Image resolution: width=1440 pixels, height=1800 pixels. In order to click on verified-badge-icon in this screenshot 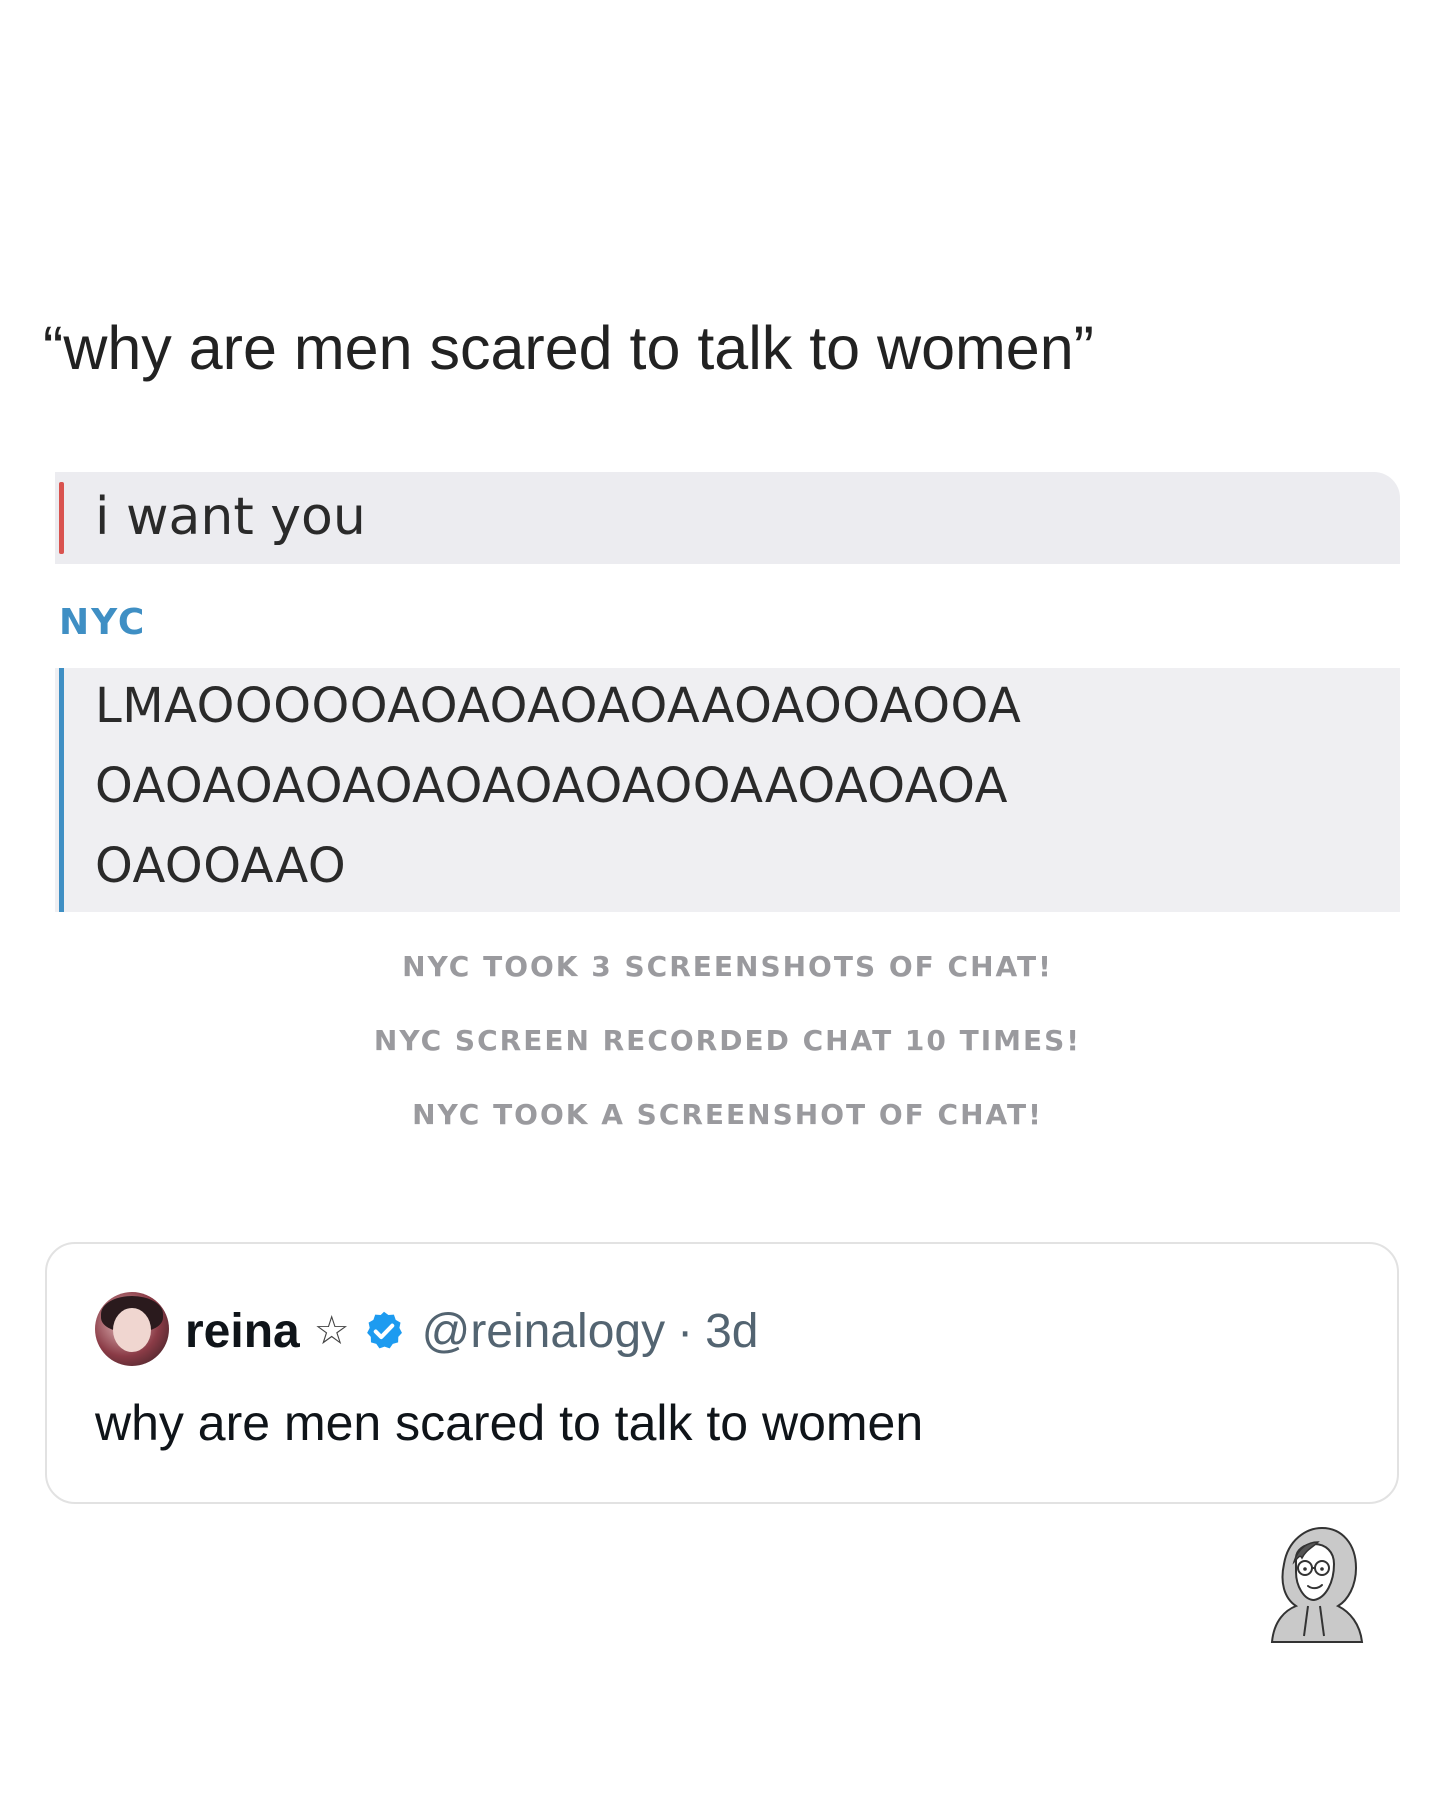, I will do `click(384, 1331)`.